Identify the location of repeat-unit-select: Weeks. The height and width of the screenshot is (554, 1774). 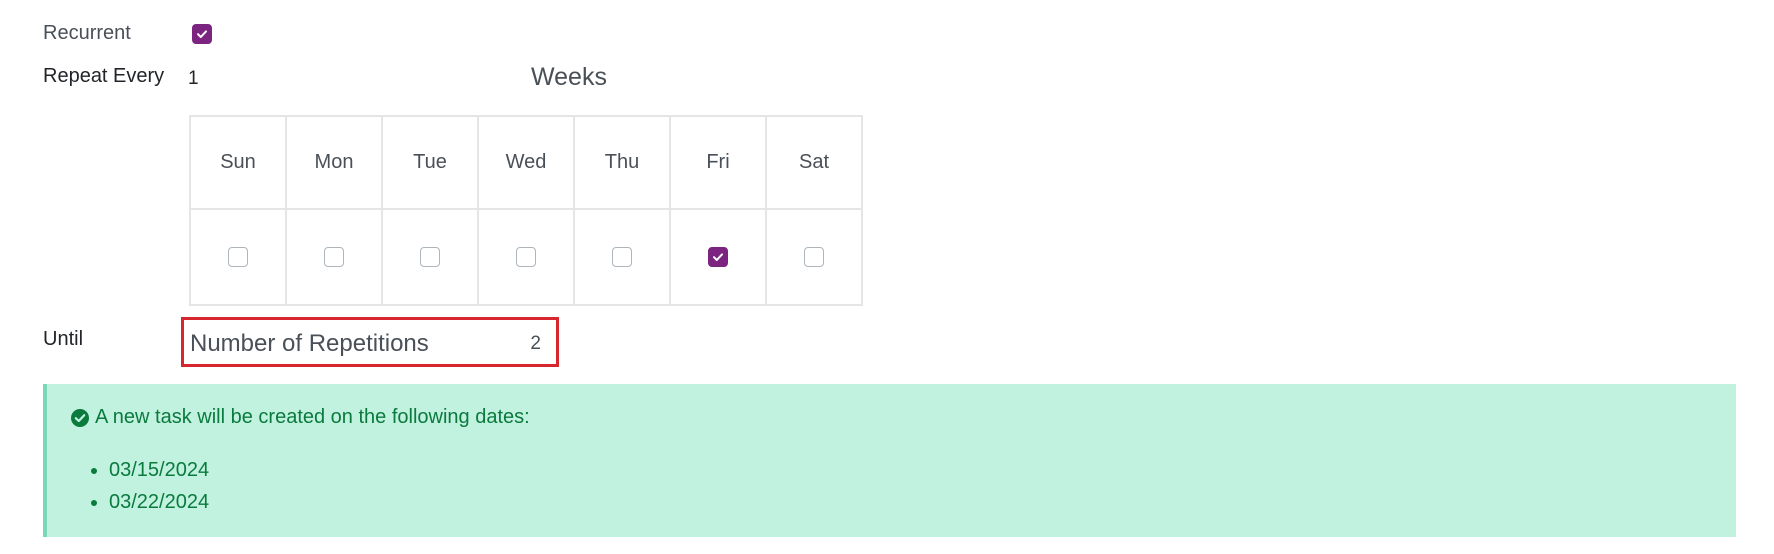
(569, 77).